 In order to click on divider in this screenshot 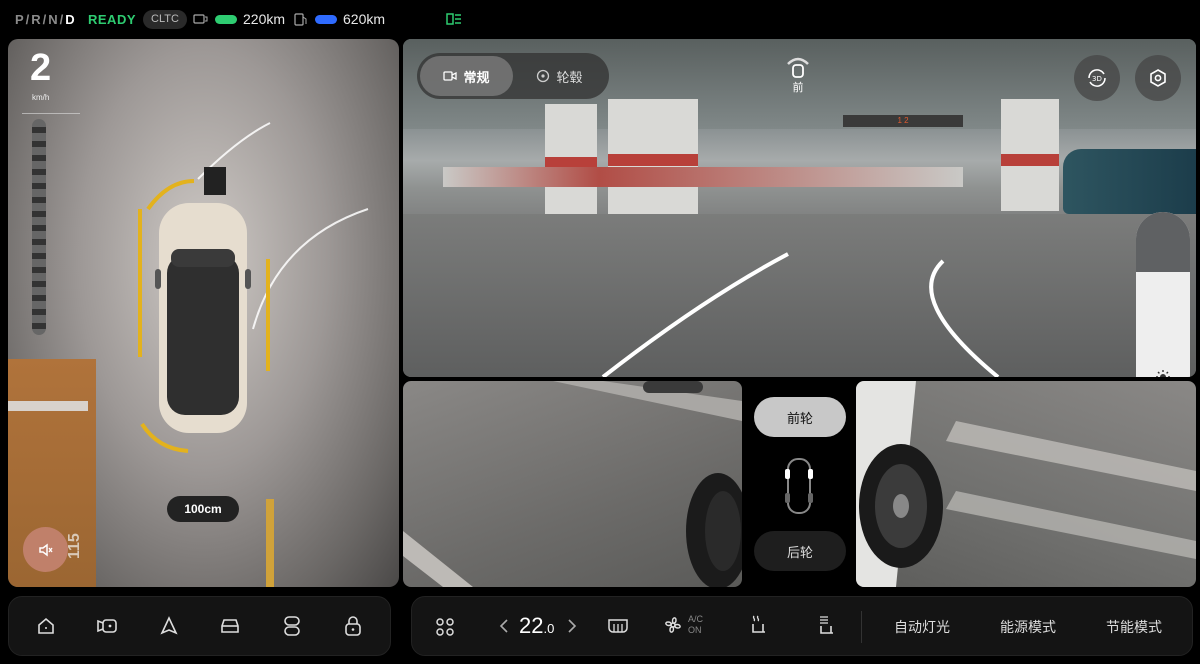, I will do `click(861, 627)`.